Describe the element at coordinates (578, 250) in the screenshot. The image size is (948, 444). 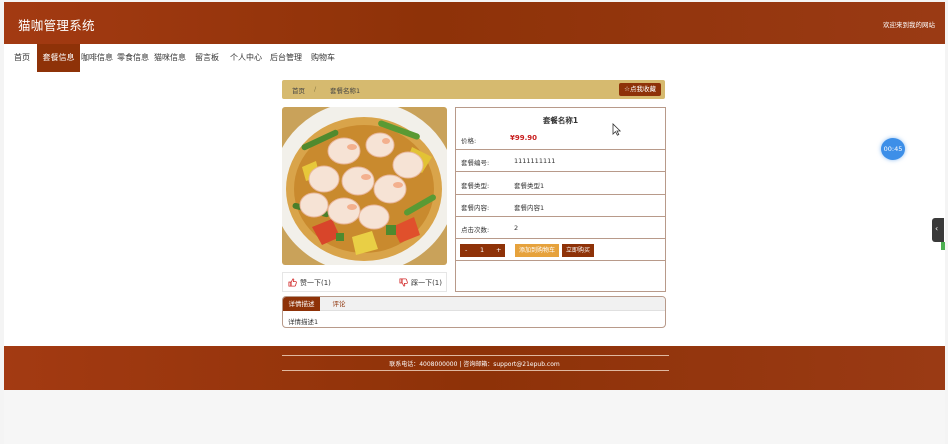
I see `buy-now-button: 立即购买` at that location.